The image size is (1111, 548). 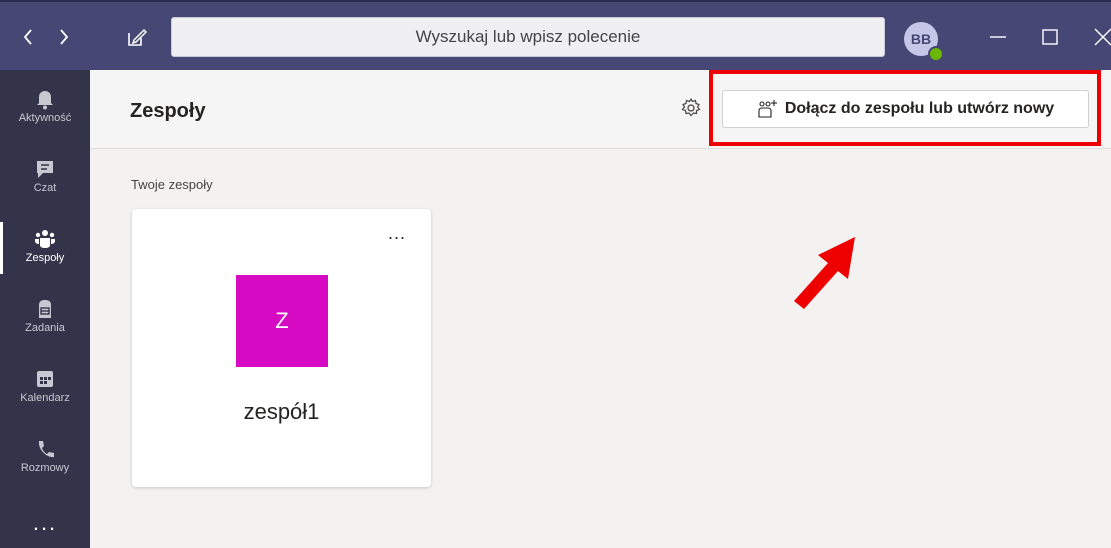 I want to click on appbar-label: Aktywność, so click(x=45, y=118).